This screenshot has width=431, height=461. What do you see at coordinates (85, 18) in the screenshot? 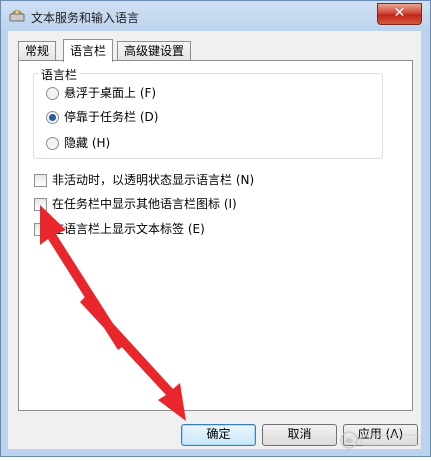
I see `window-title: 文本服务和输入语言` at bounding box center [85, 18].